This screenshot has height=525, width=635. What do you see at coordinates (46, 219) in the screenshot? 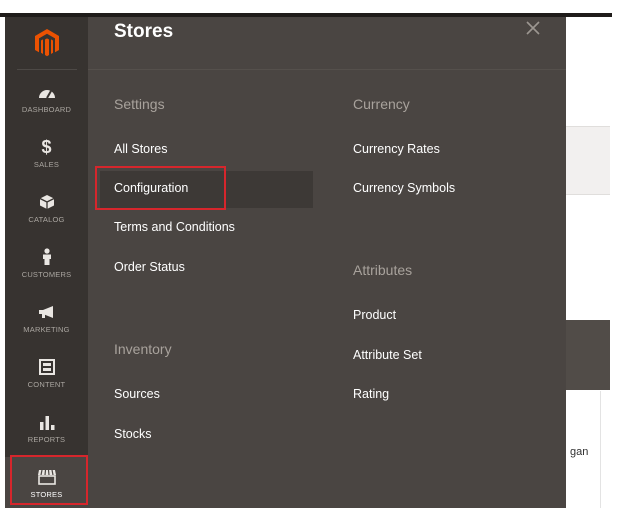
I see `sidebar-item-label: CATALOG` at bounding box center [46, 219].